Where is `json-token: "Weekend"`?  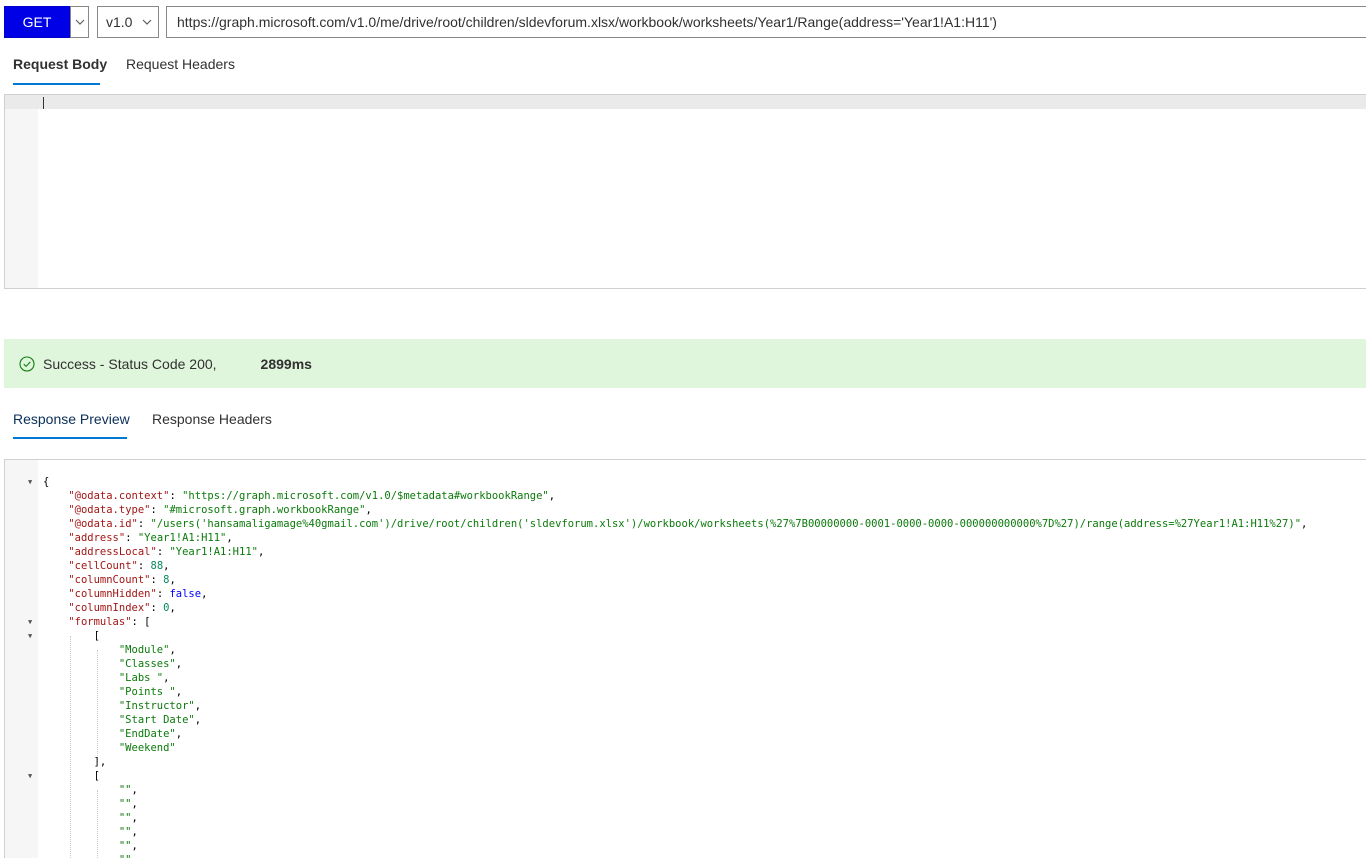 json-token: "Weekend" is located at coordinates (147, 748).